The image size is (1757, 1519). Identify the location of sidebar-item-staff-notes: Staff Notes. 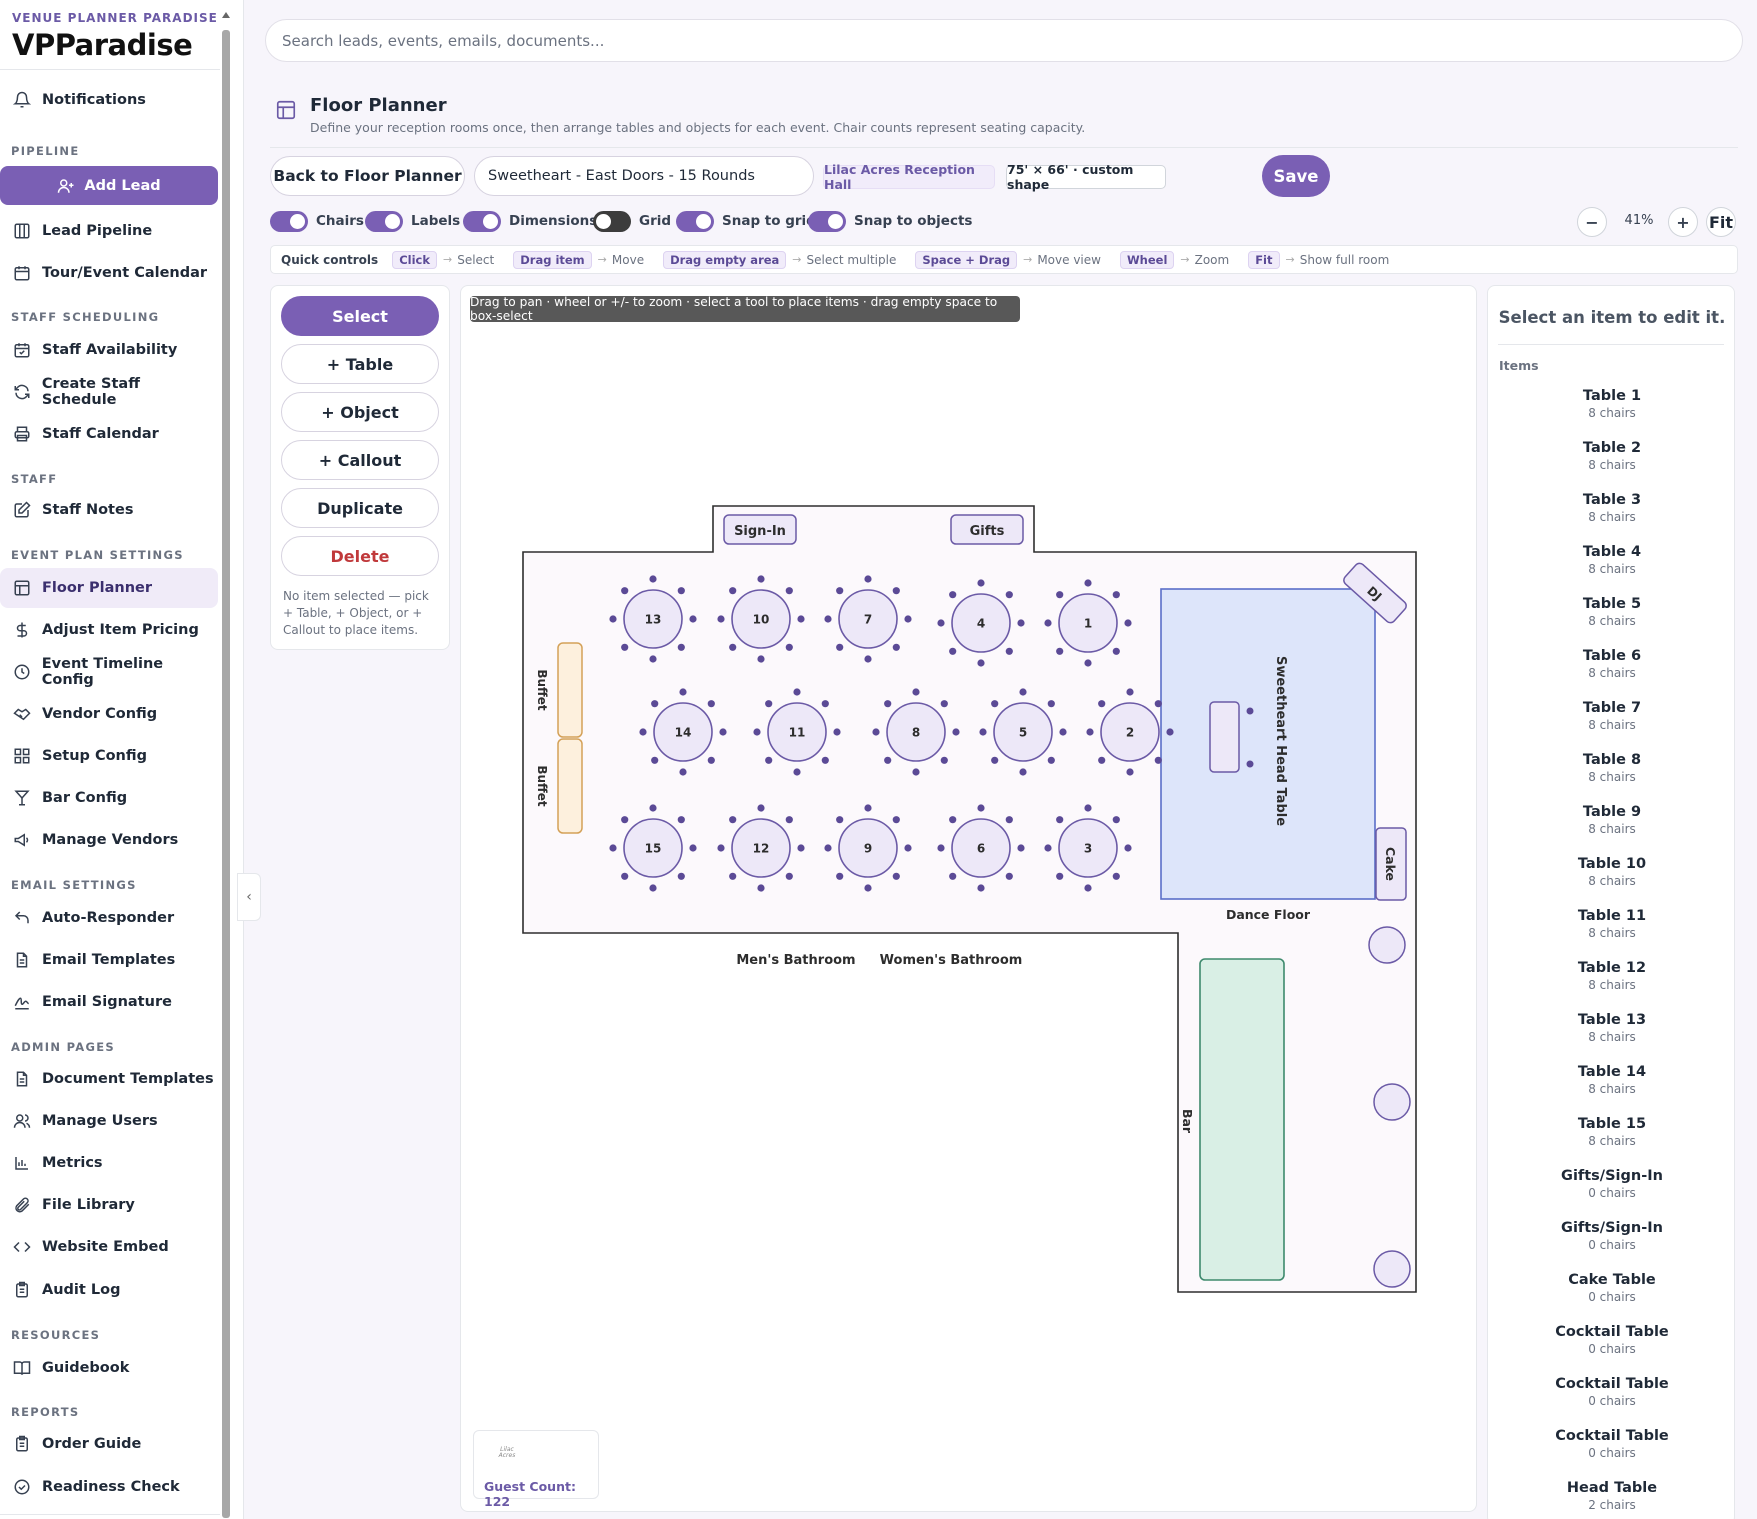
(109, 510).